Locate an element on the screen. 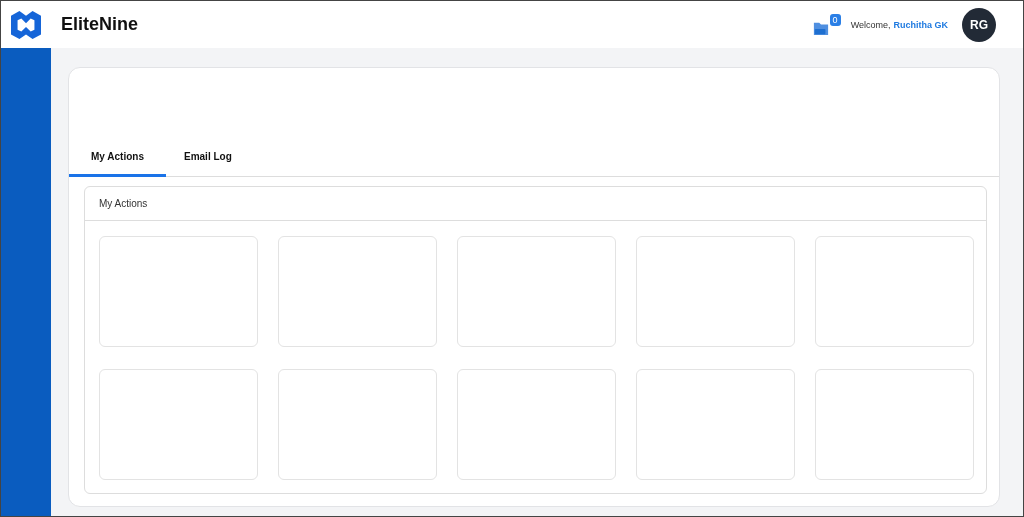 Image resolution: width=1024 pixels, height=517 pixels. brand-name: EliteNine is located at coordinates (100, 24).